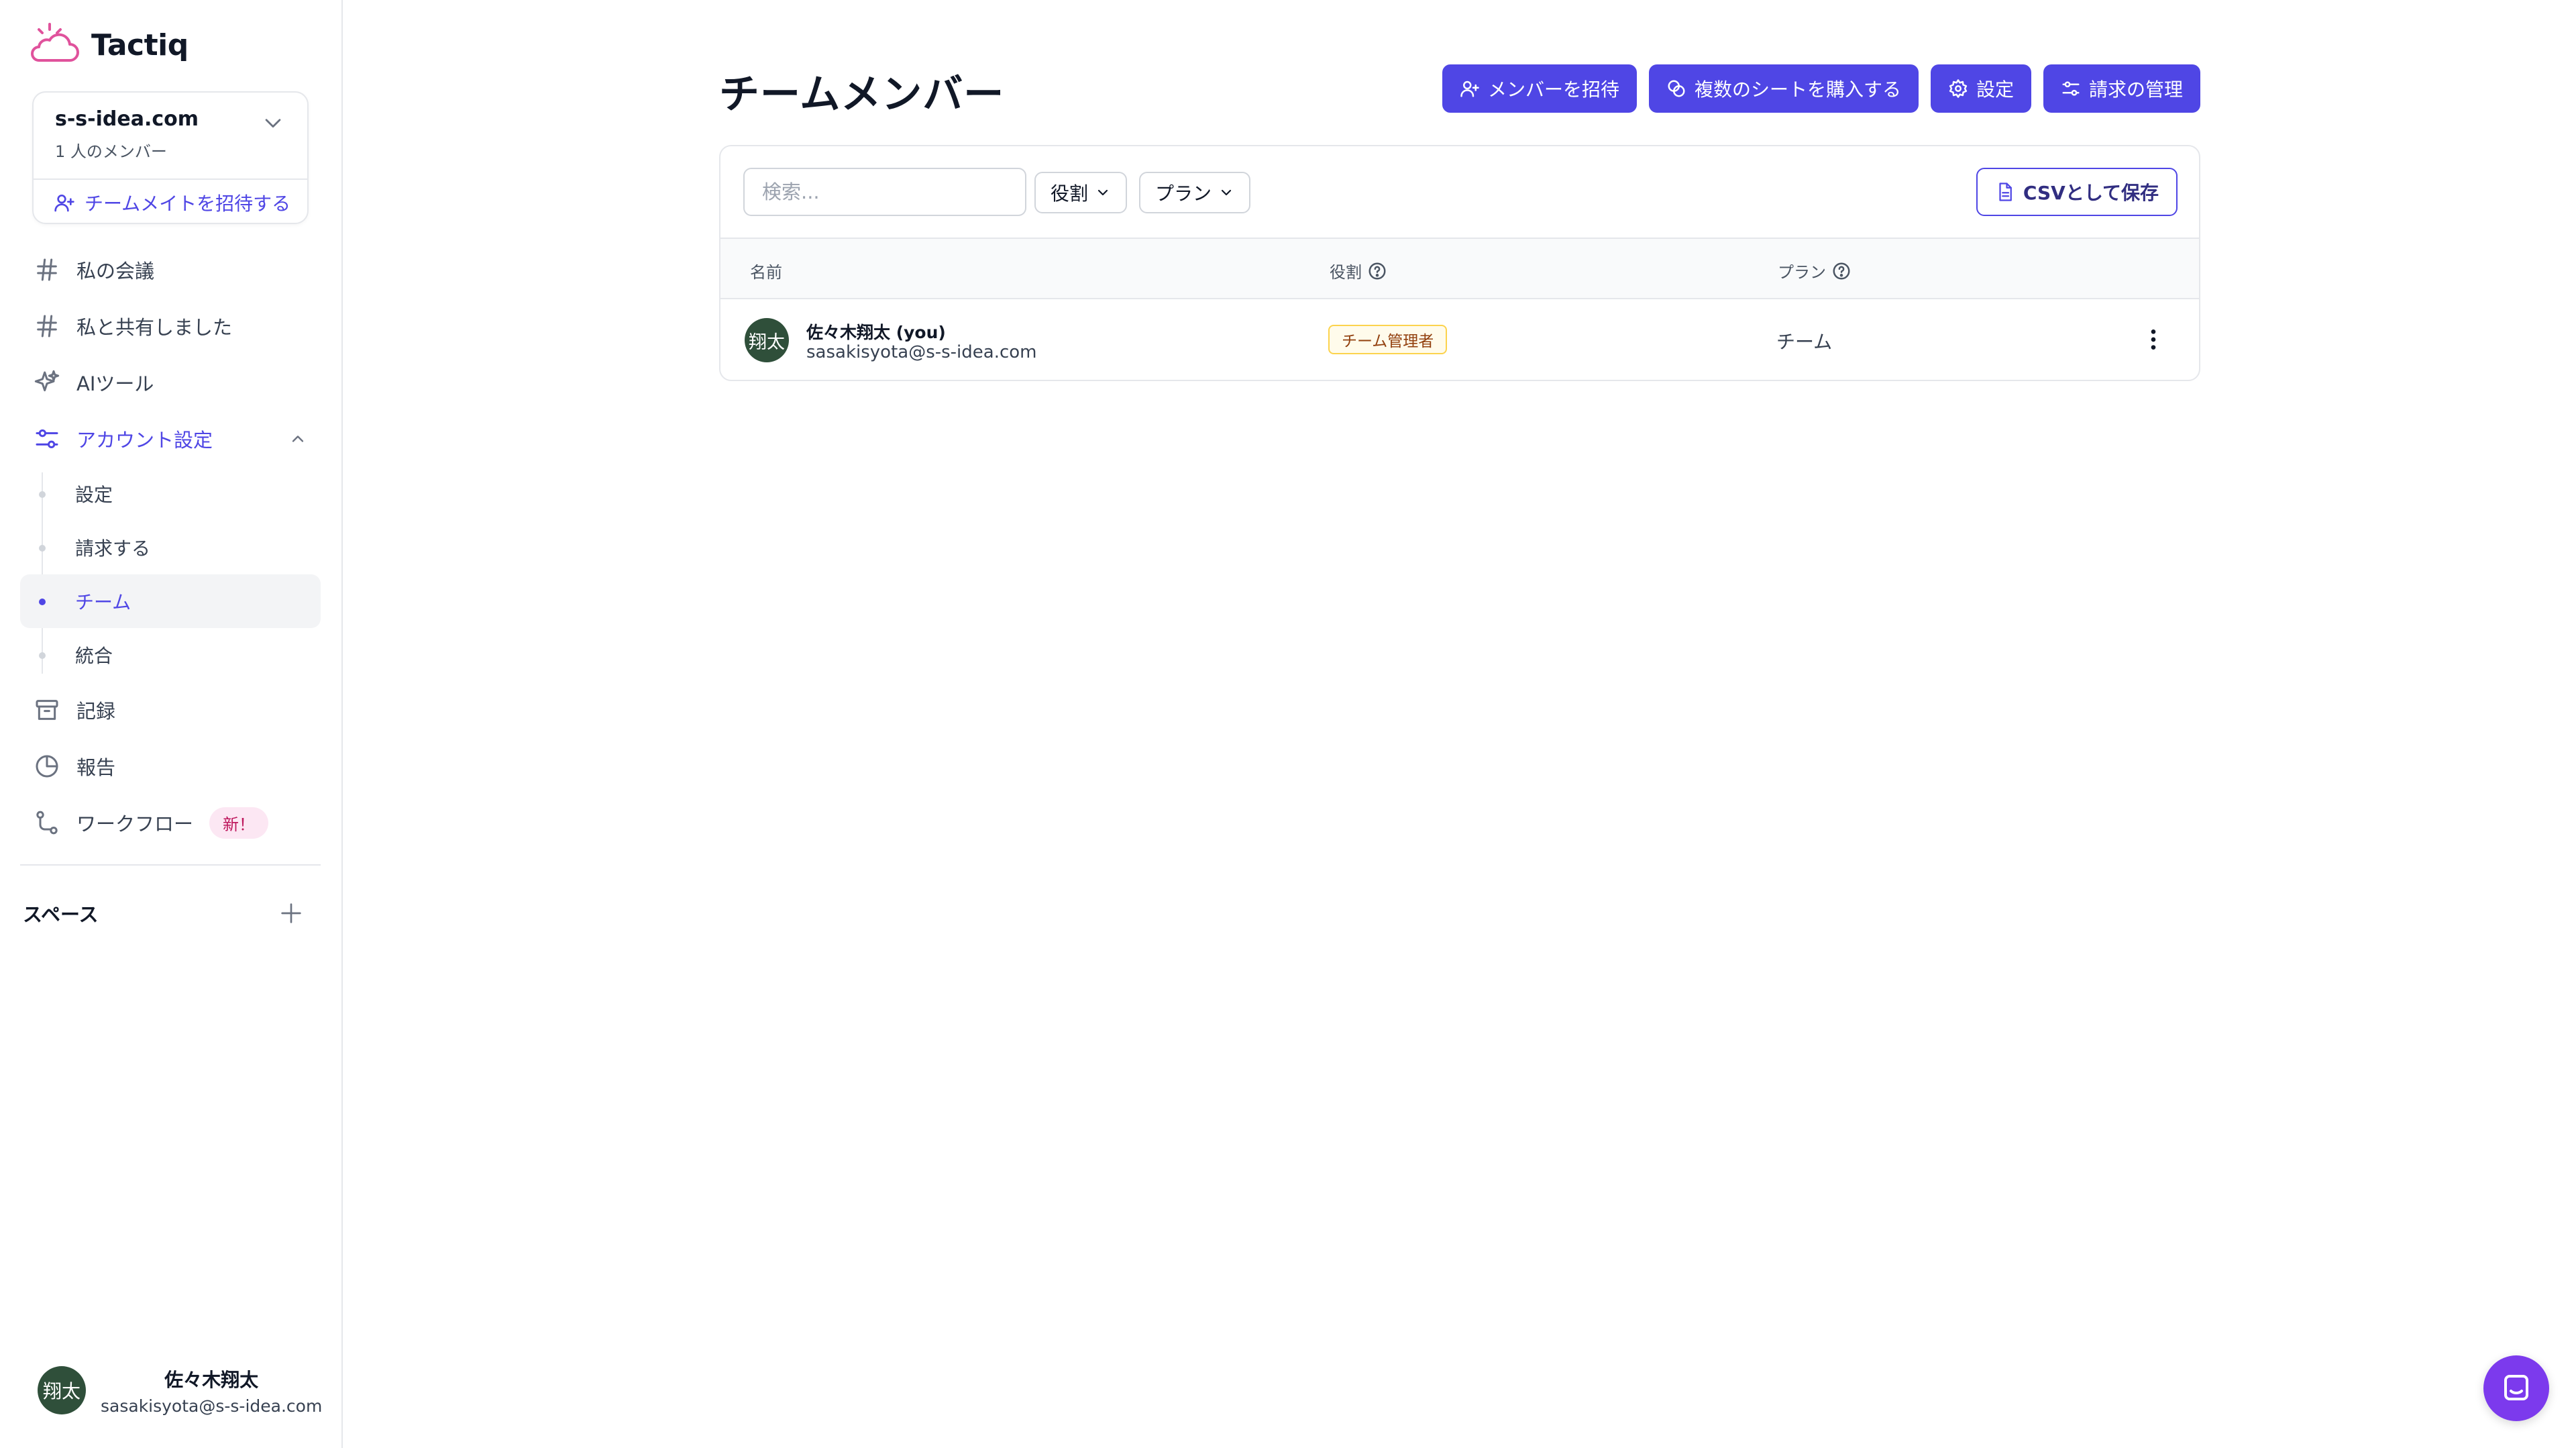  Describe the element at coordinates (170, 766) in the screenshot. I see `sidebar-item-reports: 報告` at that location.